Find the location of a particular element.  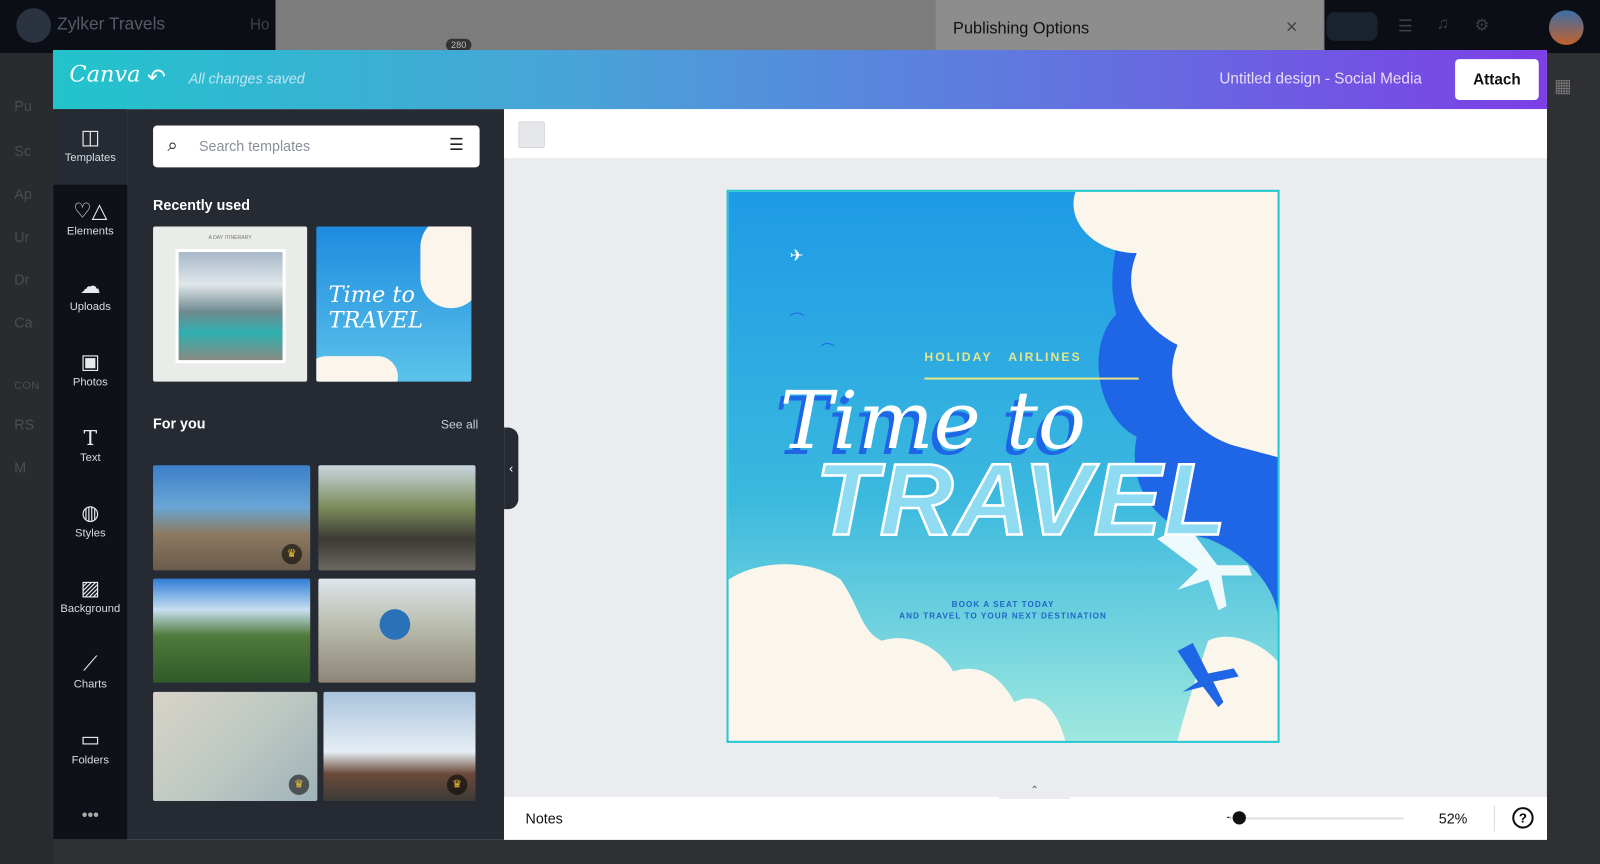

rail-folders: ▭ Folders is located at coordinates (90, 747).